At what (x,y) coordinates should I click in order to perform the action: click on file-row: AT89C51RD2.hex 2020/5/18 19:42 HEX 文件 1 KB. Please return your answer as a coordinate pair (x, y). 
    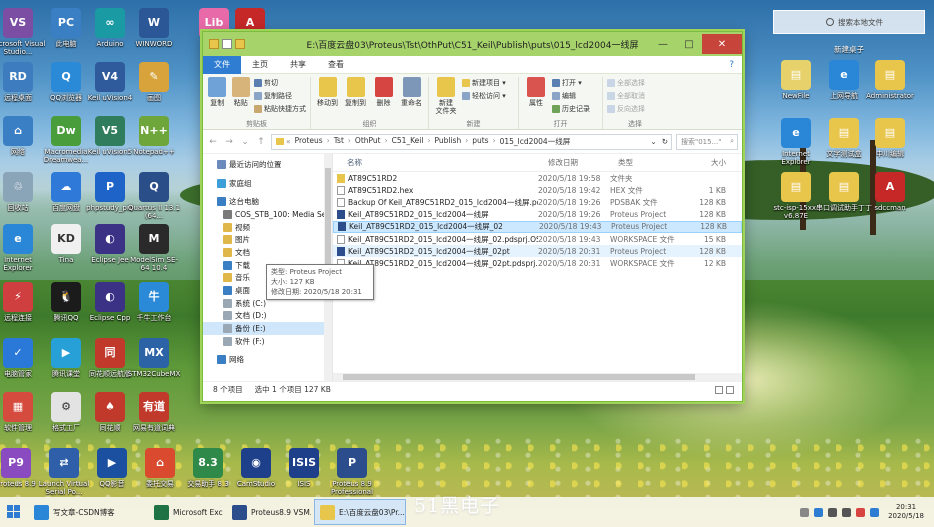
    Looking at the image, I should click on (537, 190).